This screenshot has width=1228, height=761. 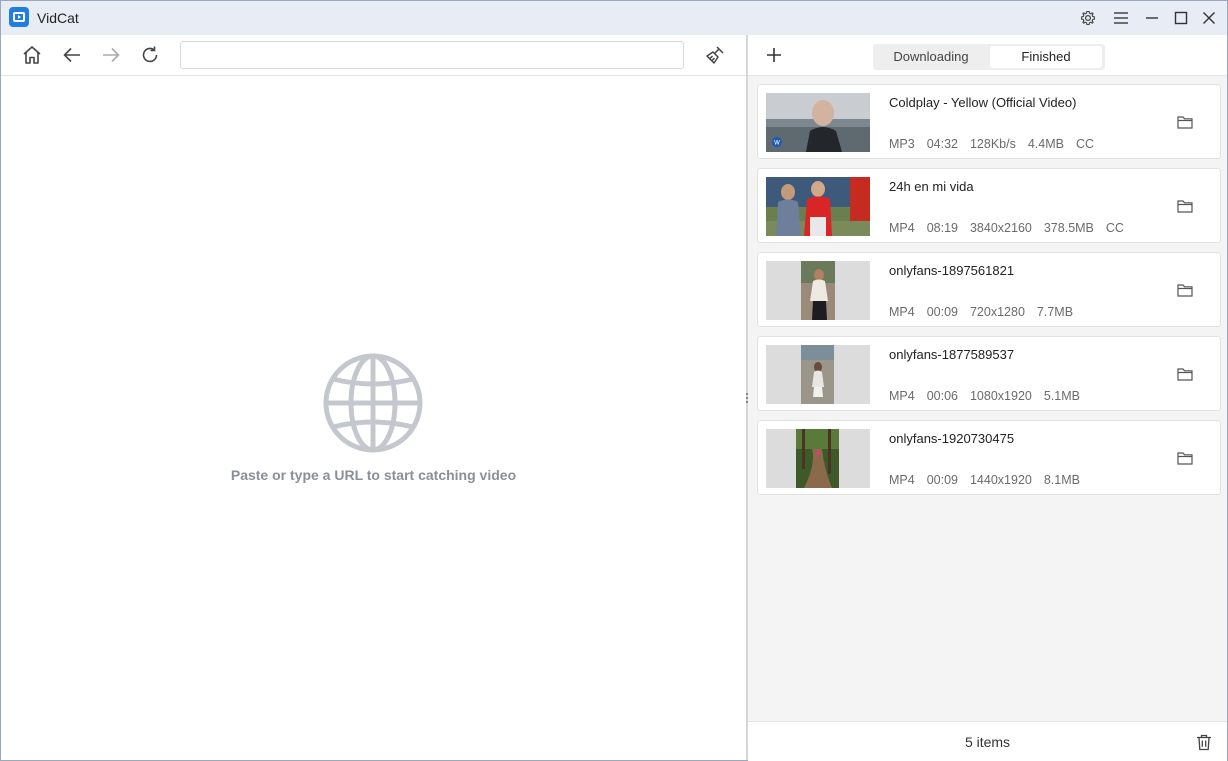 I want to click on video-meta: MP4 08:19 3840x2160 378.5MB CC, so click(x=1012, y=228).